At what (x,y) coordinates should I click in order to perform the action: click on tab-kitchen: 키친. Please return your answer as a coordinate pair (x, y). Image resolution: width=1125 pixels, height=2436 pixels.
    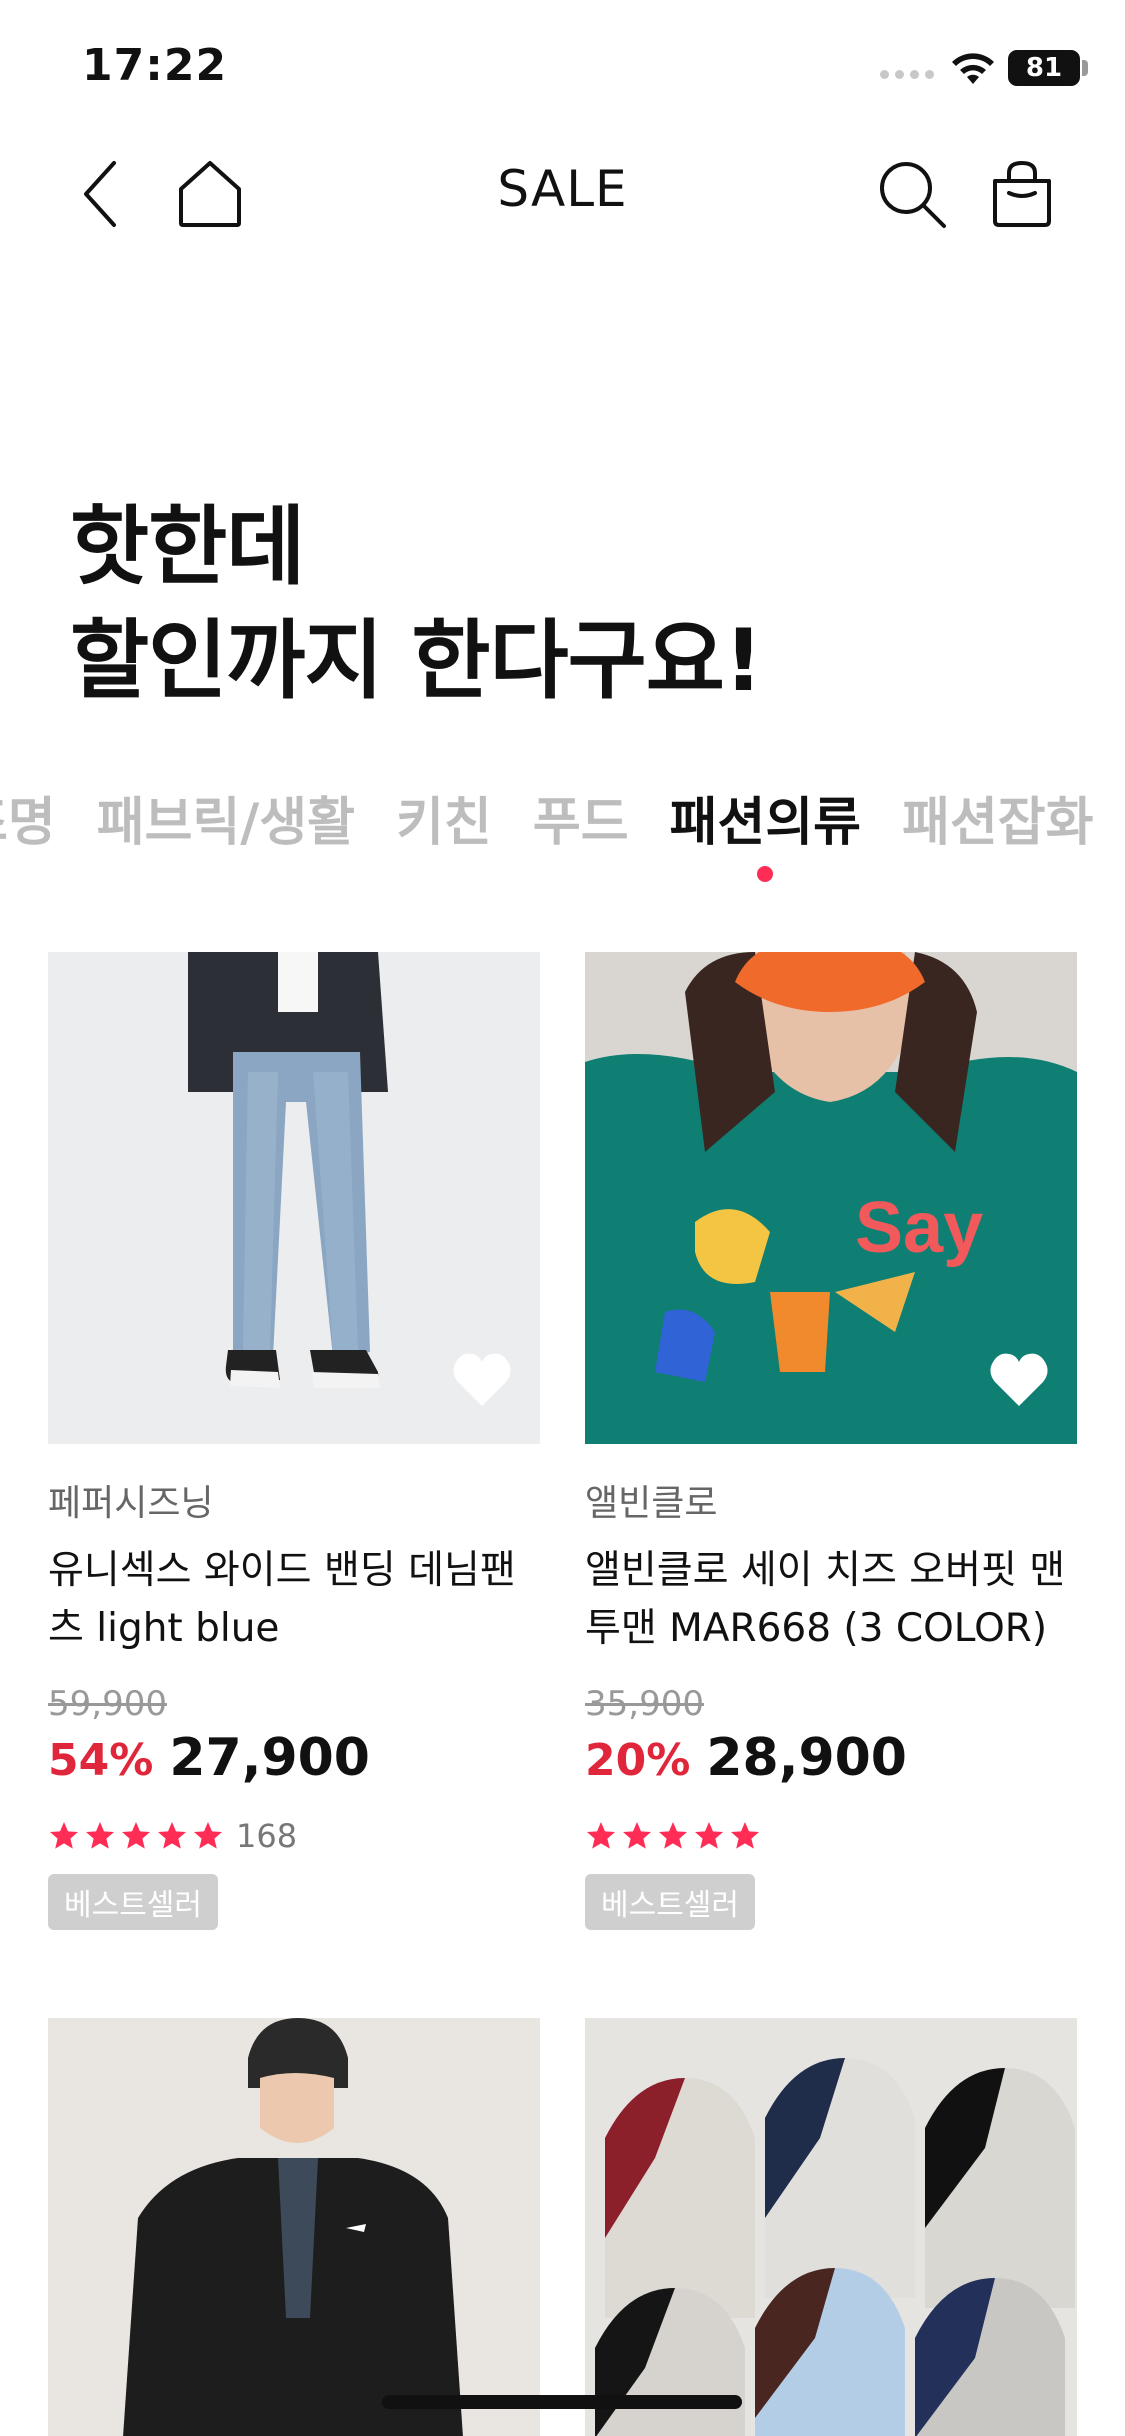
    Looking at the image, I should click on (444, 817).